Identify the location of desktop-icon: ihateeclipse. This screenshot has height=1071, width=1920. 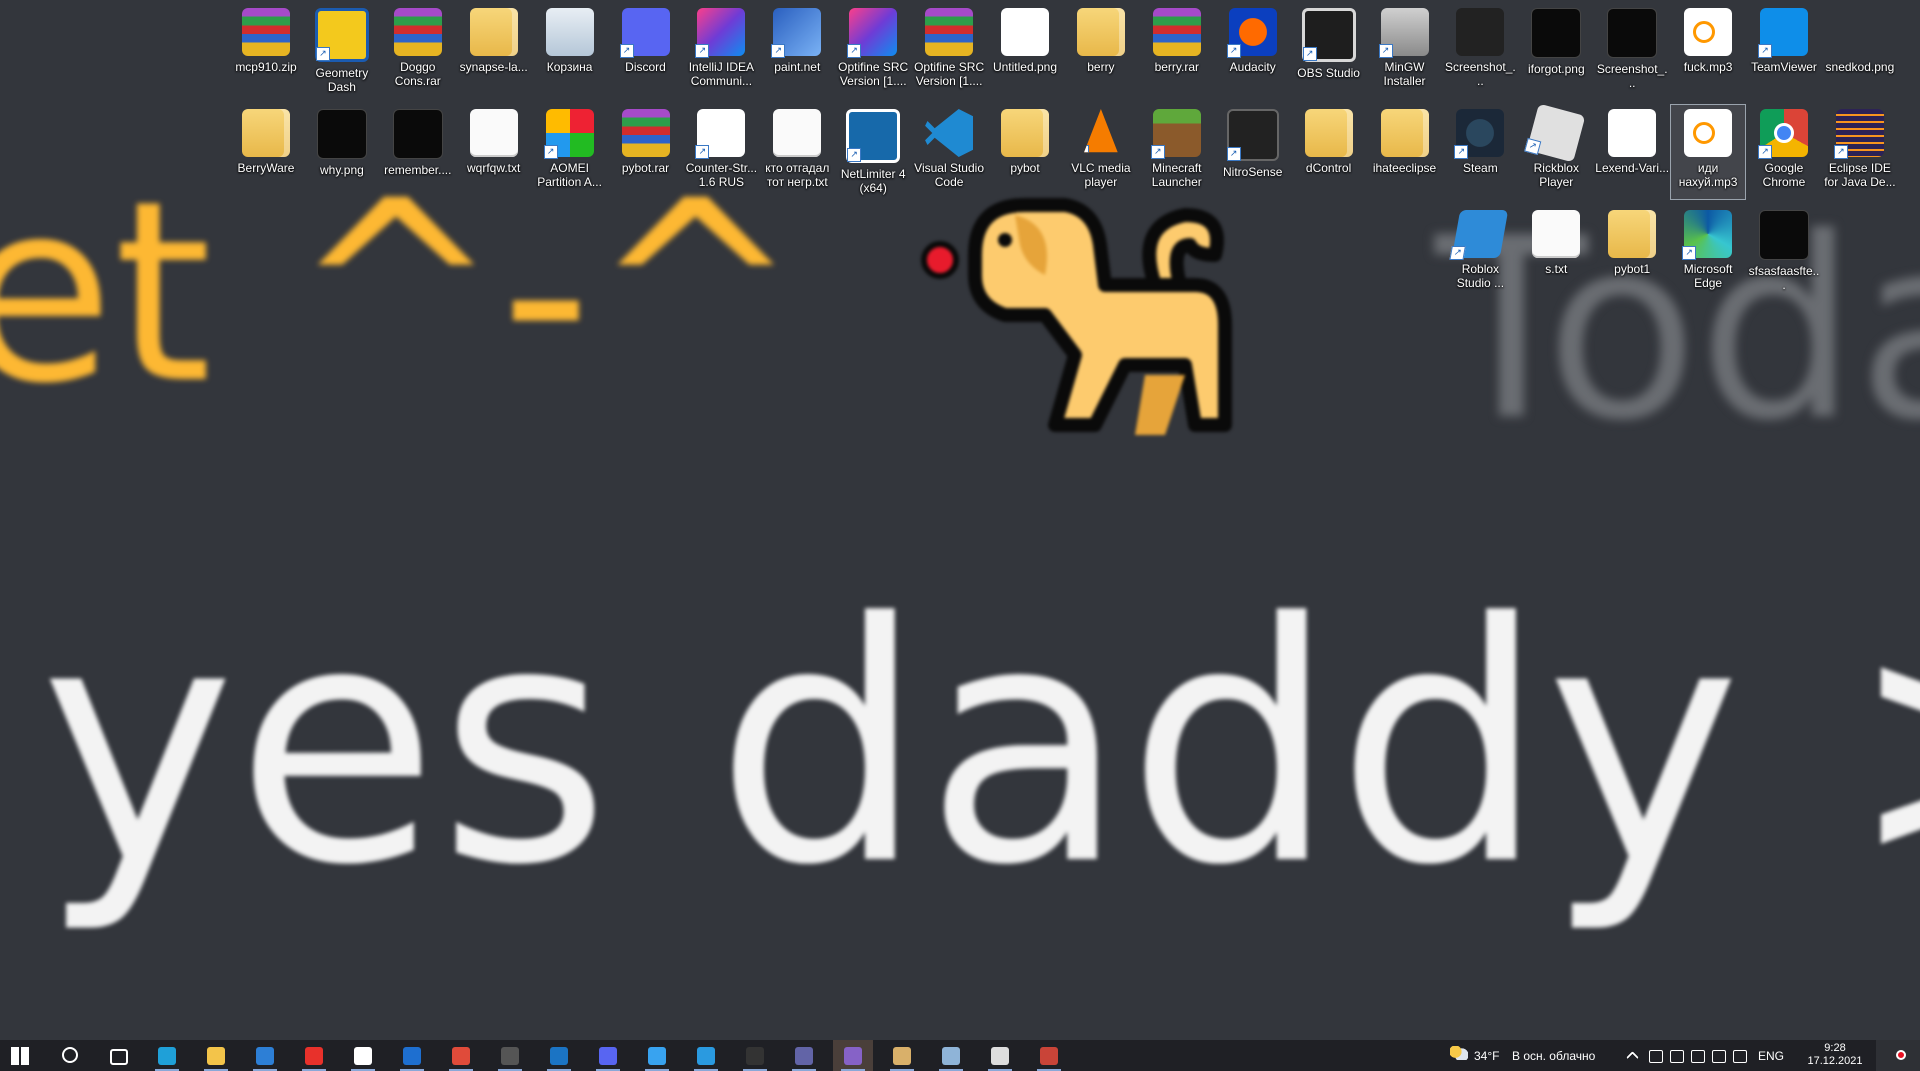
(1405, 152).